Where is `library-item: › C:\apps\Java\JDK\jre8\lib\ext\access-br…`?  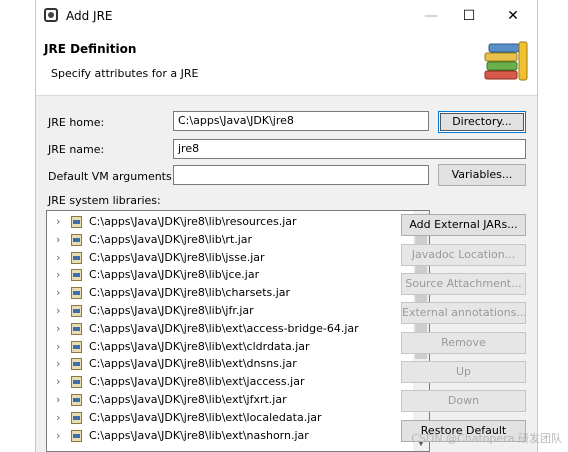 library-item: › C:\apps\Java\JDK\jre8\lib\ext\access-br… is located at coordinates (217, 329).